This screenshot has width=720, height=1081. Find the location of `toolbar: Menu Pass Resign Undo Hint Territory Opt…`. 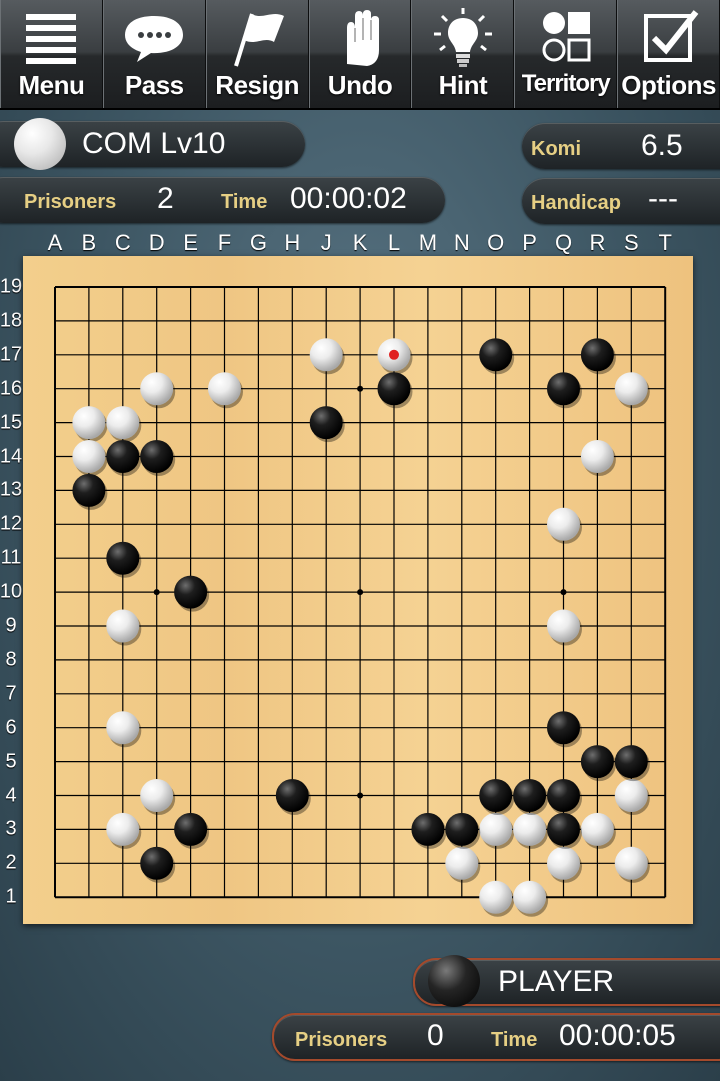

toolbar: Menu Pass Resign Undo Hint Territory Opt… is located at coordinates (360, 55).